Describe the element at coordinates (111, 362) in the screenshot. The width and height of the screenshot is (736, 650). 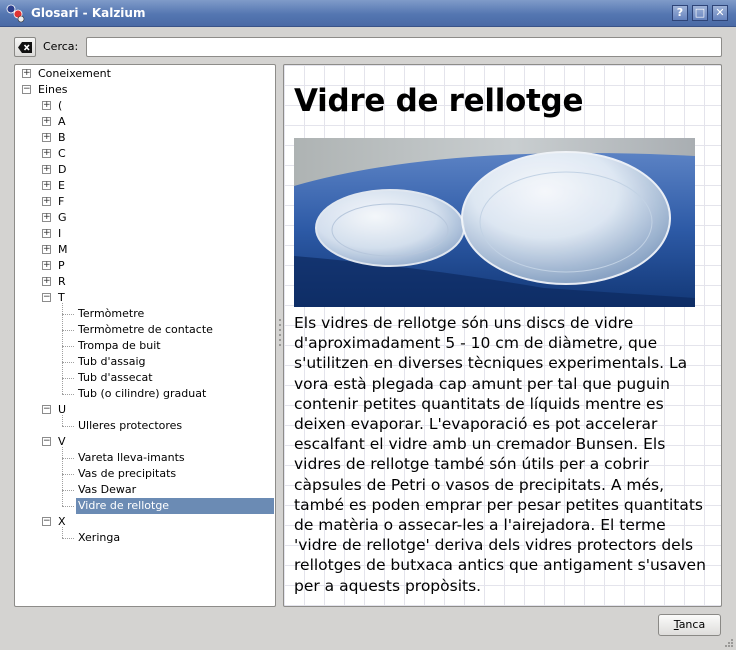
I see `tree-leaf-item: Tub d'assaig` at that location.